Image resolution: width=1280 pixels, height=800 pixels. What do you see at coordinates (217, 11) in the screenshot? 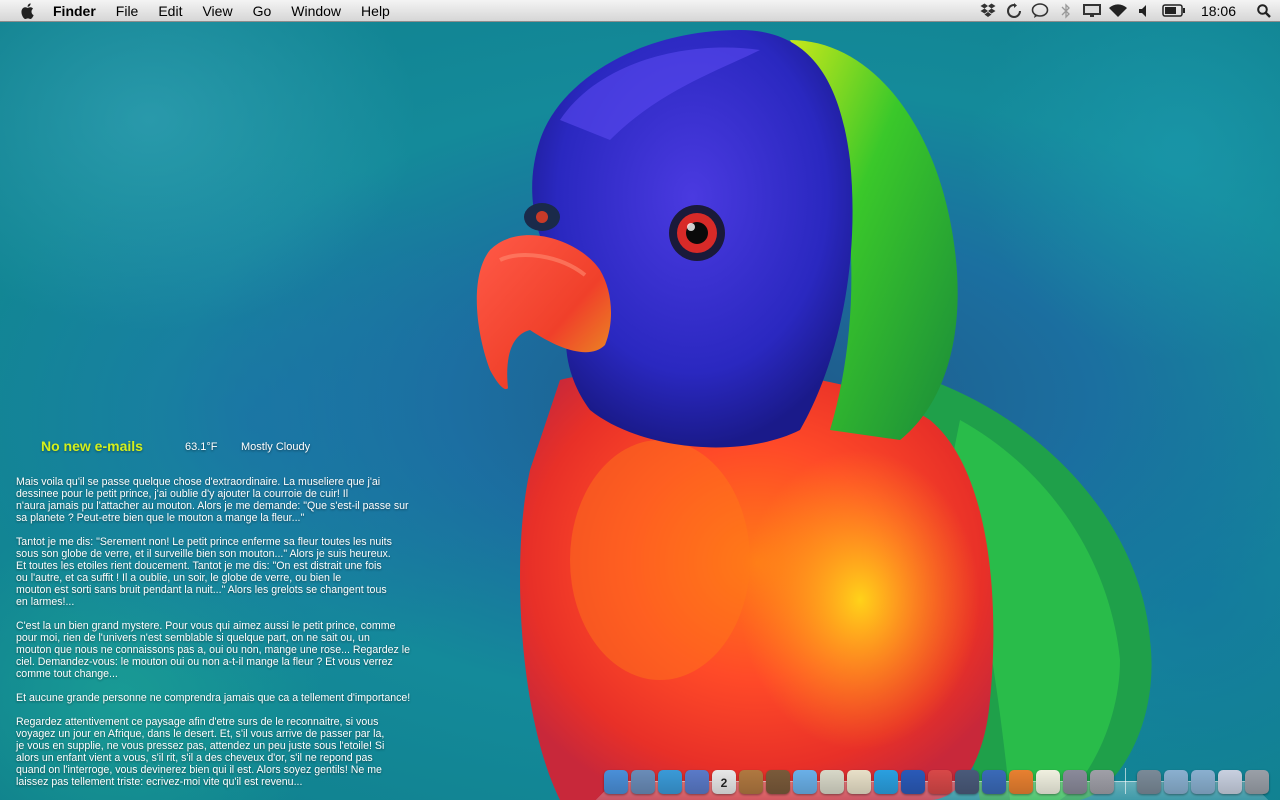
I see `menu-view: View` at bounding box center [217, 11].